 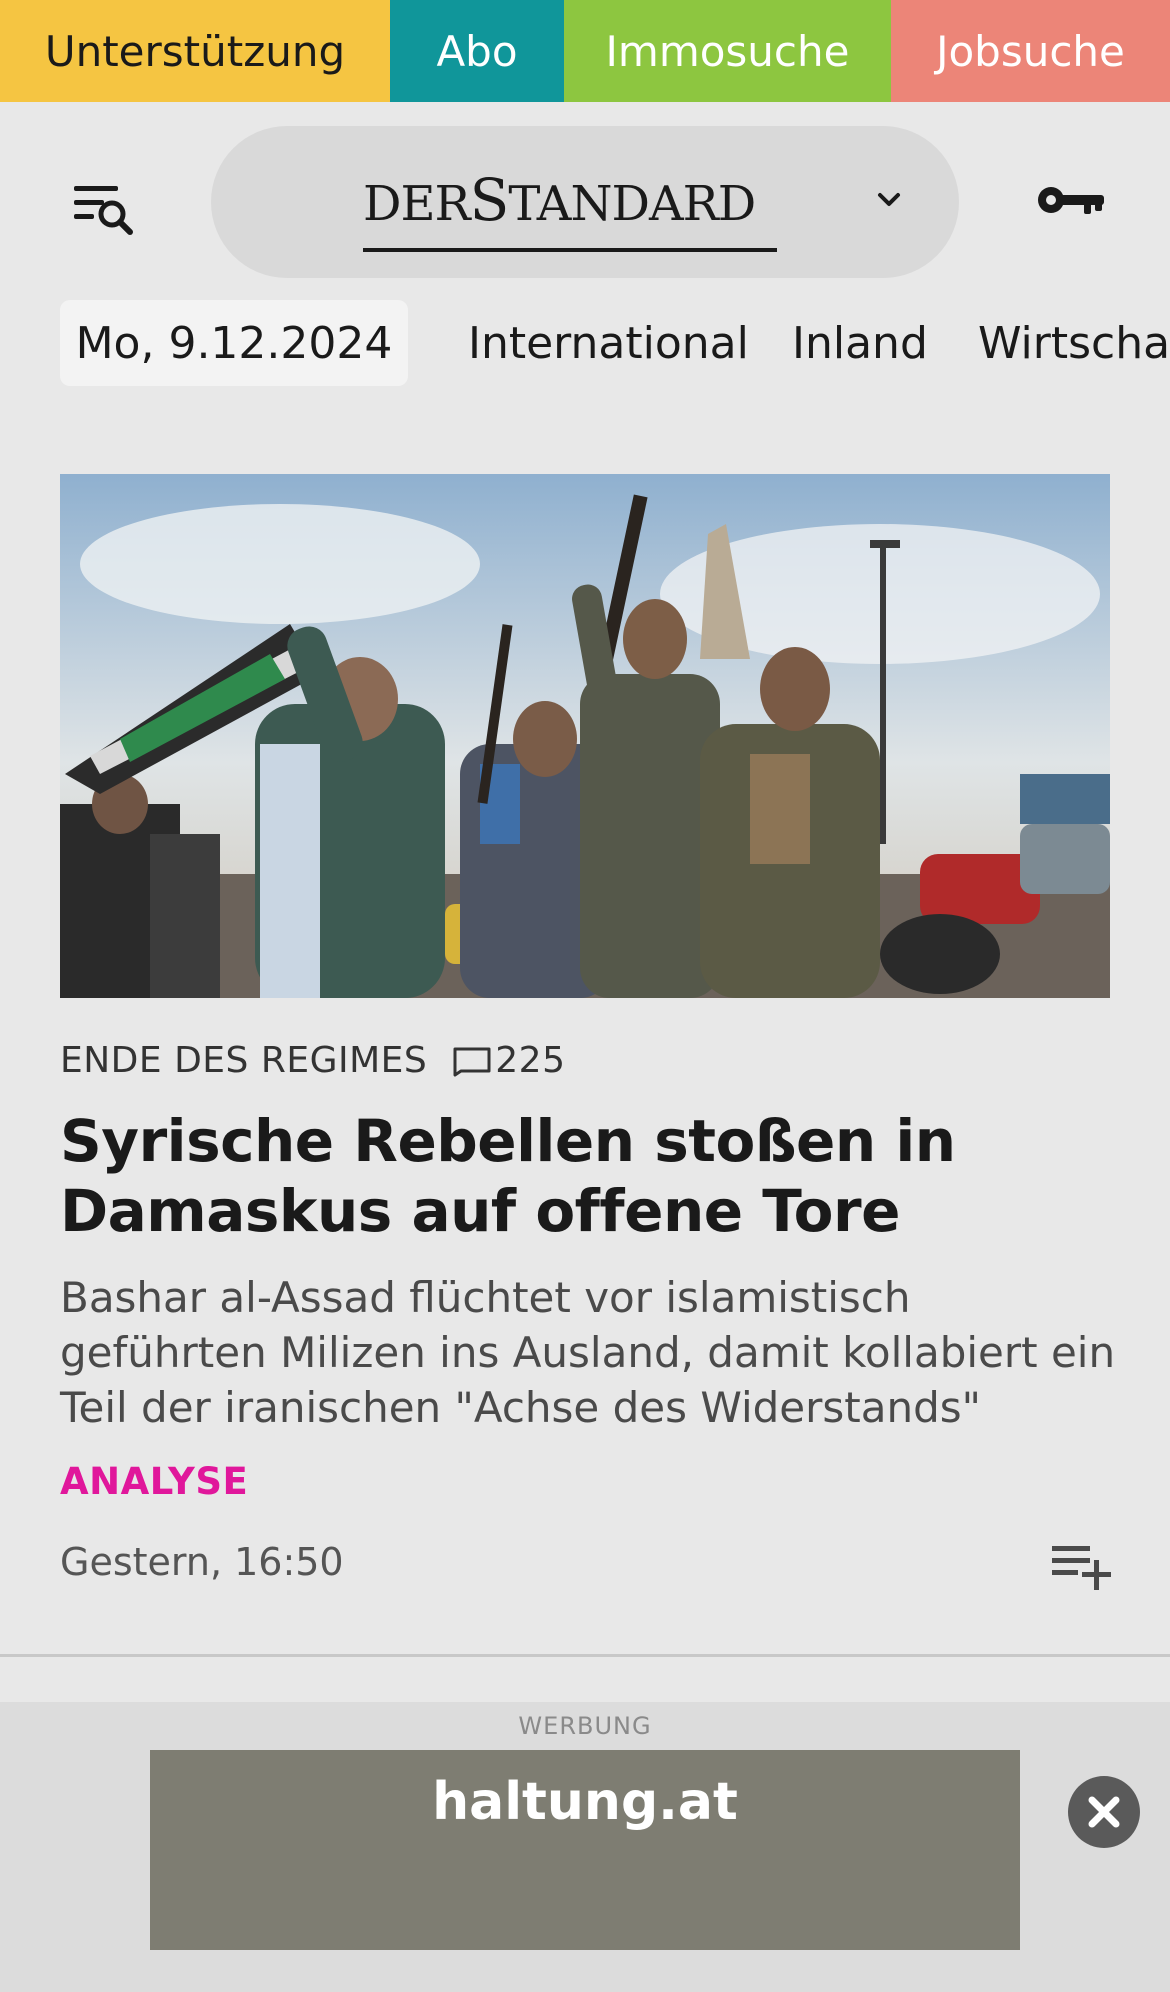 I want to click on ad-close-button, so click(x=1104, y=1812).